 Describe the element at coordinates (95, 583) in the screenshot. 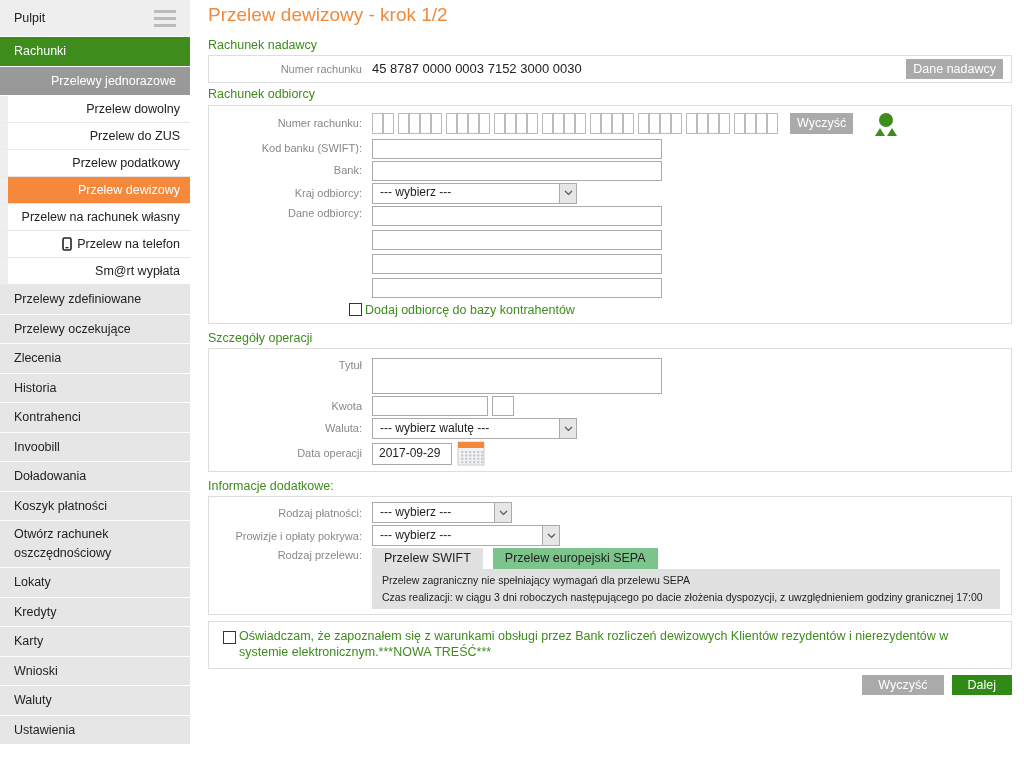

I see `sidebar-item: Lokaty` at that location.